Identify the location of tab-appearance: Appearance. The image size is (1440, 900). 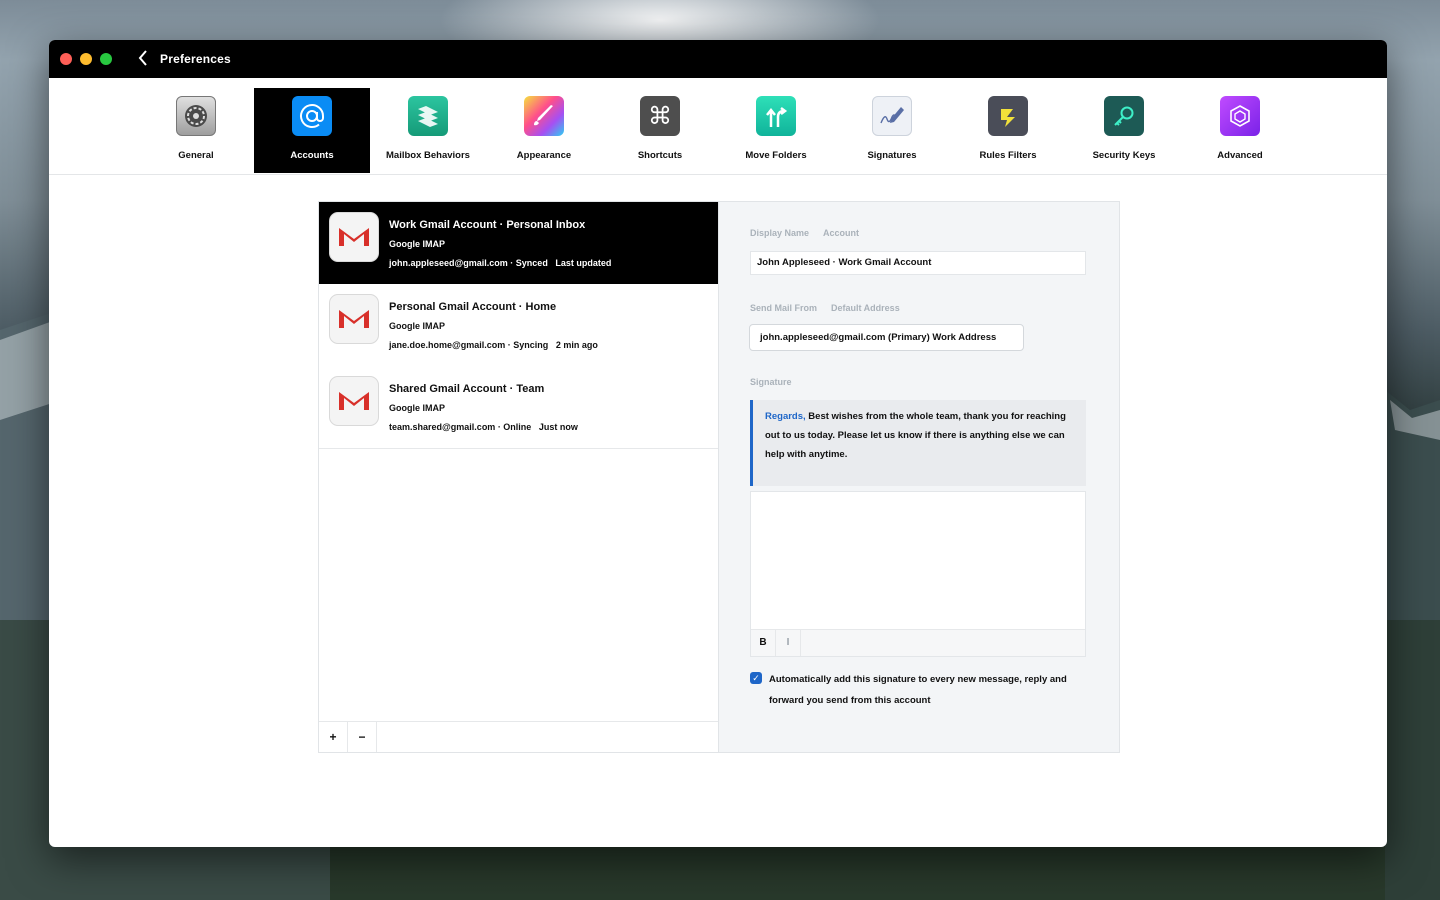
(544, 130).